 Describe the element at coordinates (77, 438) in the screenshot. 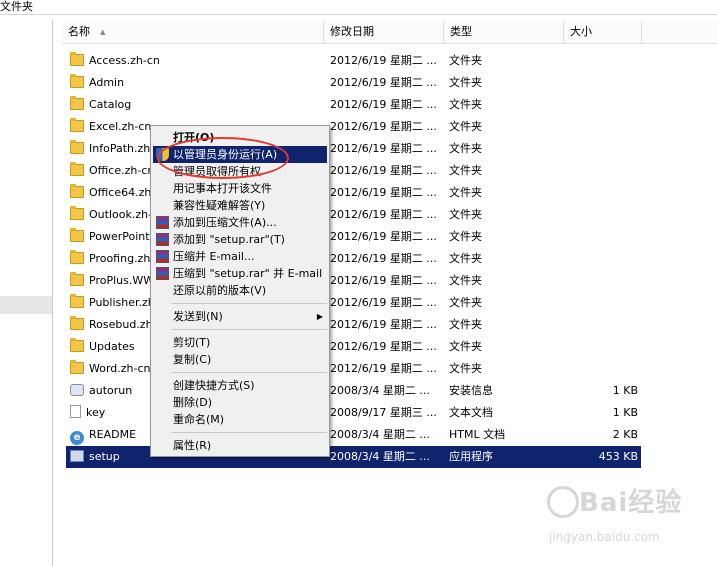

I see `html-file-icon: e` at that location.